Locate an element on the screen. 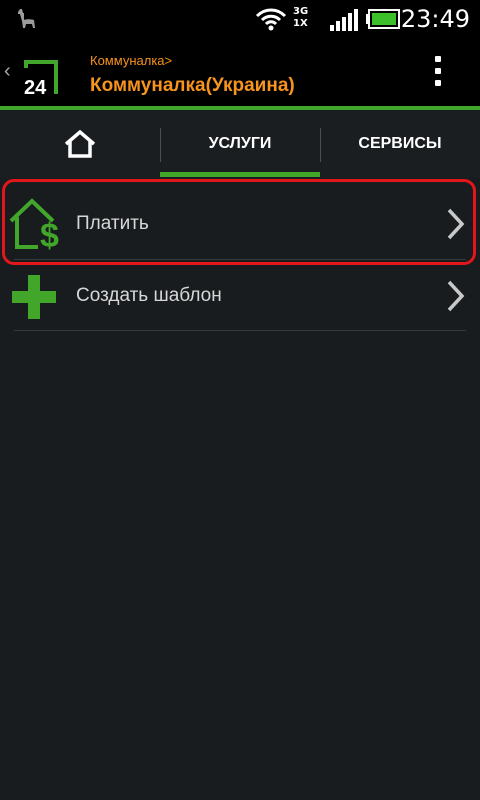 This screenshot has height=800, width=480. active-tab-indicator is located at coordinates (240, 174).